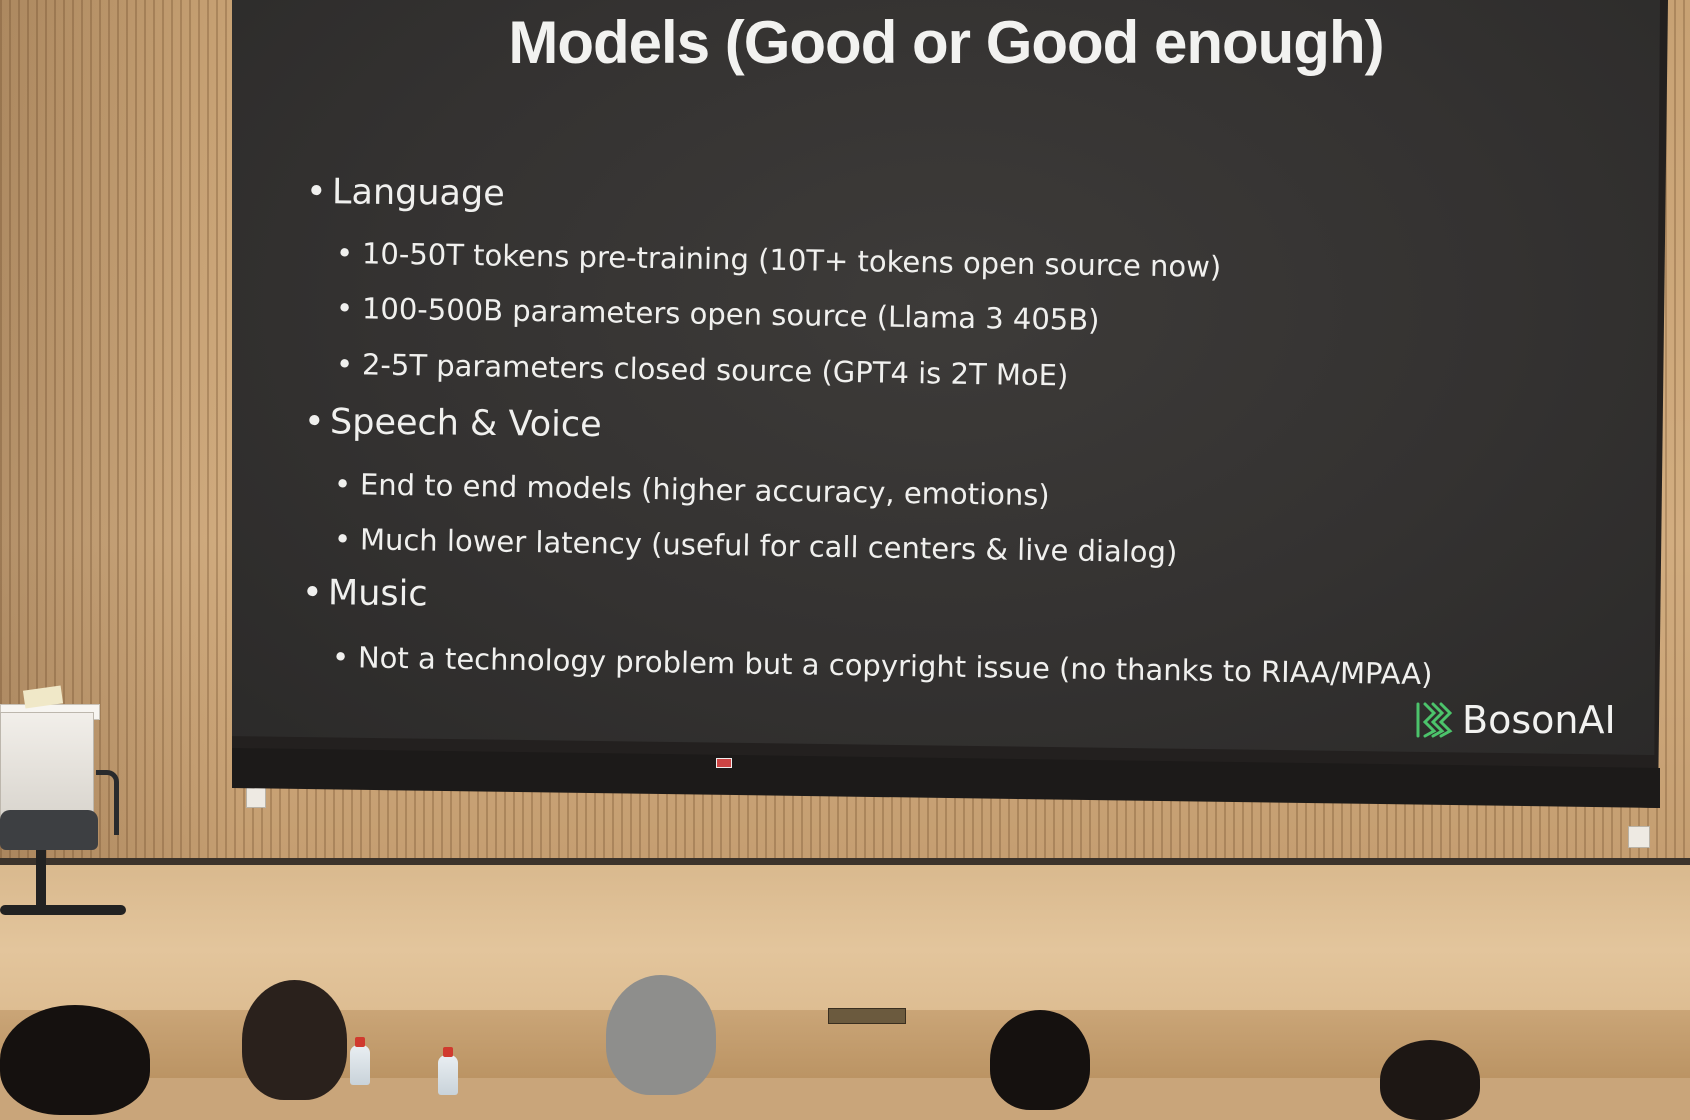 This screenshot has height=1120, width=1690. What do you see at coordinates (49, 830) in the screenshot?
I see `office-chair` at bounding box center [49, 830].